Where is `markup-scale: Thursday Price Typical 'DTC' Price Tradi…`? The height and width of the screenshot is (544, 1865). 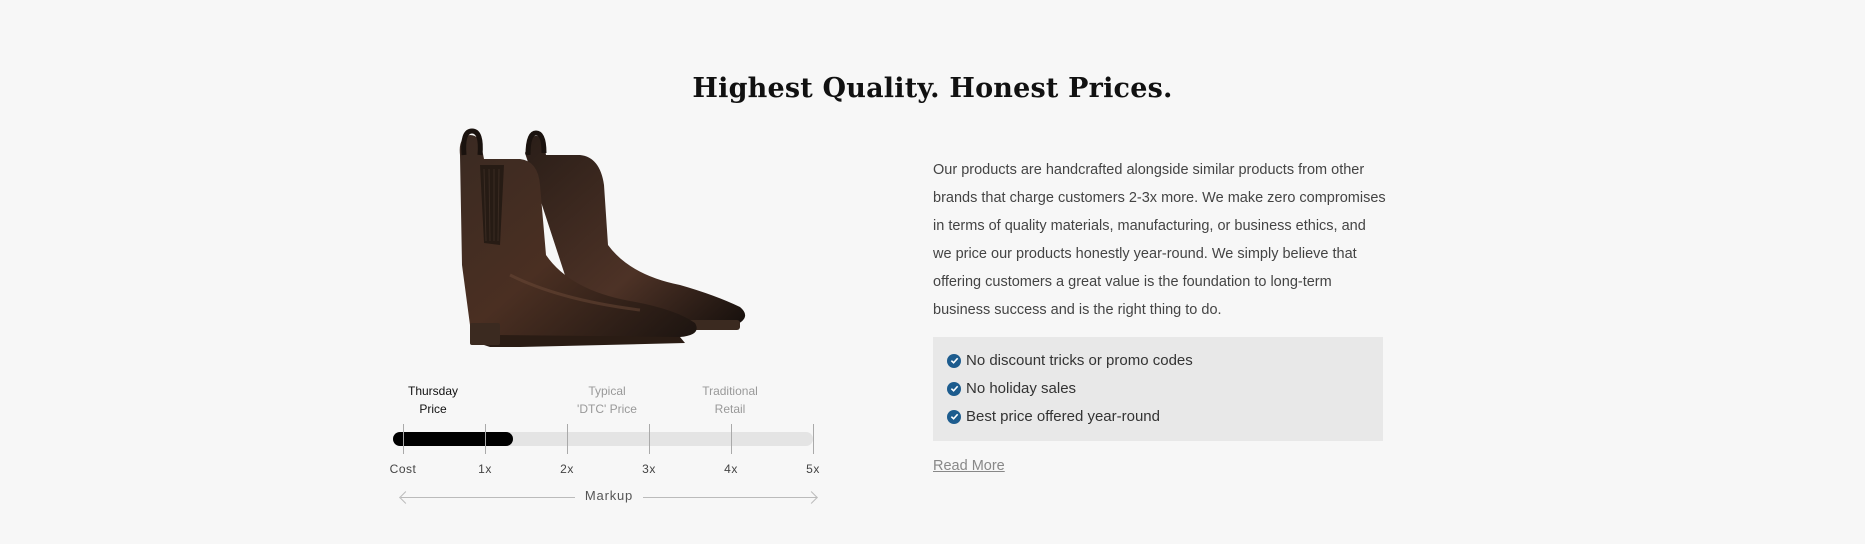 markup-scale: Thursday Price Typical 'DTC' Price Tradi… is located at coordinates (605, 448).